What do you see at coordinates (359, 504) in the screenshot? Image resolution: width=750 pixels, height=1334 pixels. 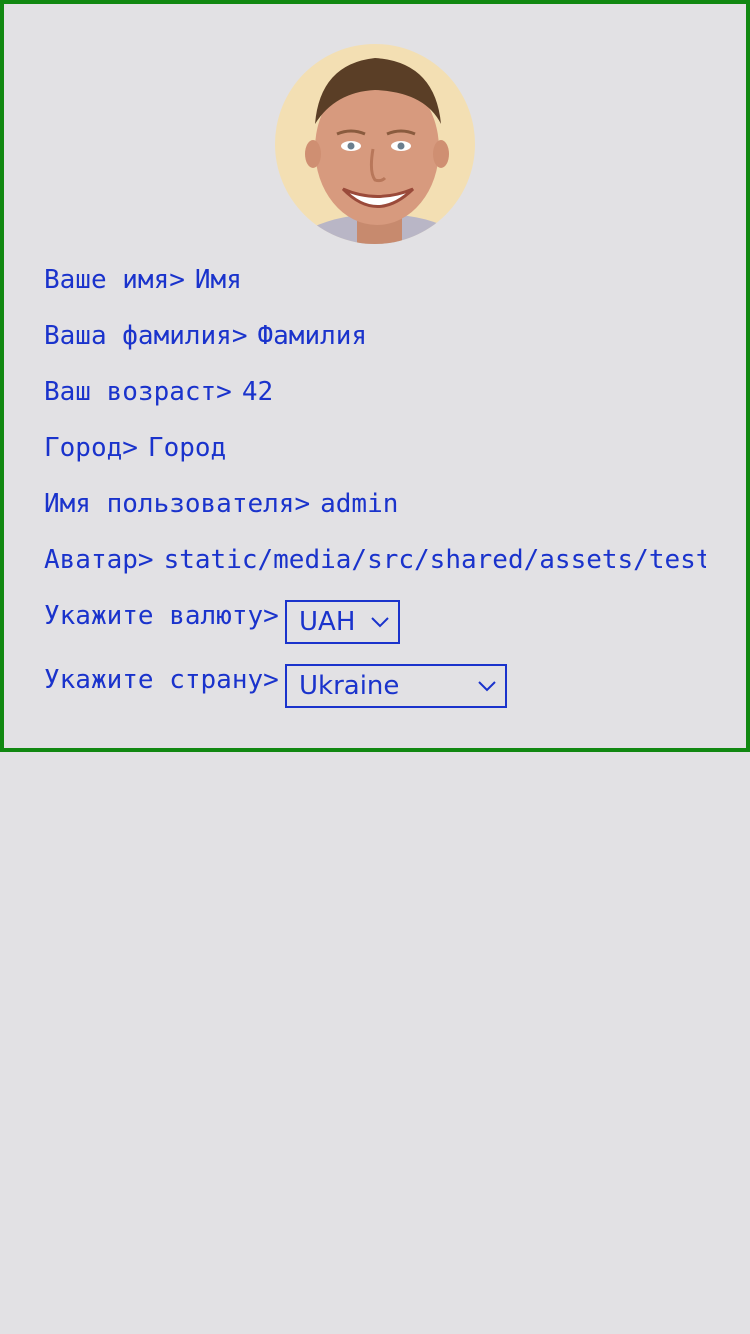 I see `username-value: admin` at bounding box center [359, 504].